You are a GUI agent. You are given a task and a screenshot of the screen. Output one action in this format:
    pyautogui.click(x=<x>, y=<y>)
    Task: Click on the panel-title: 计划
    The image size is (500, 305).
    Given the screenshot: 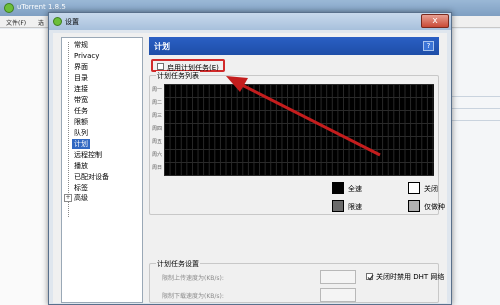 What is the action you would take?
    pyautogui.click(x=162, y=46)
    